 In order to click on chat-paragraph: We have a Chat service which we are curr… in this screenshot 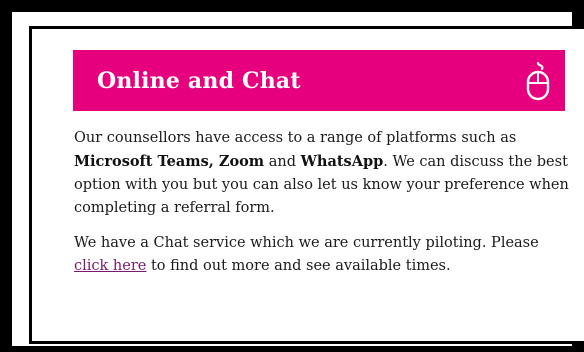, I will do `click(324, 255)`.